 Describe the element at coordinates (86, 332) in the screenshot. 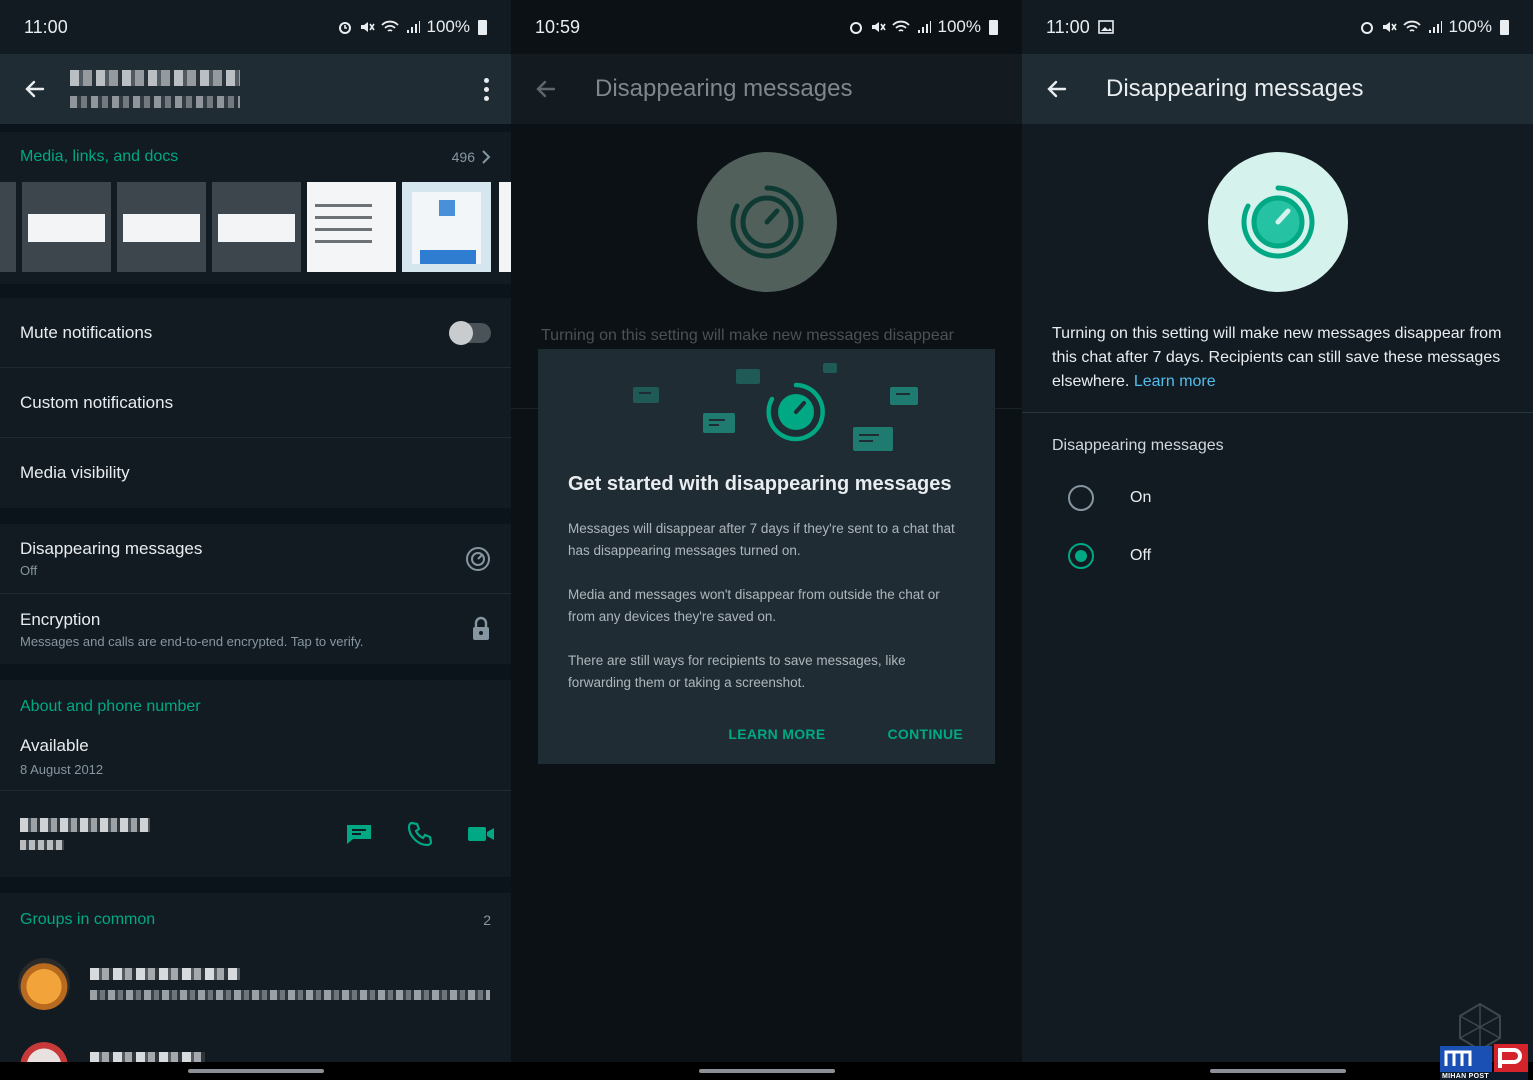

I see `mute-notifications-label: Mute notifications` at that location.